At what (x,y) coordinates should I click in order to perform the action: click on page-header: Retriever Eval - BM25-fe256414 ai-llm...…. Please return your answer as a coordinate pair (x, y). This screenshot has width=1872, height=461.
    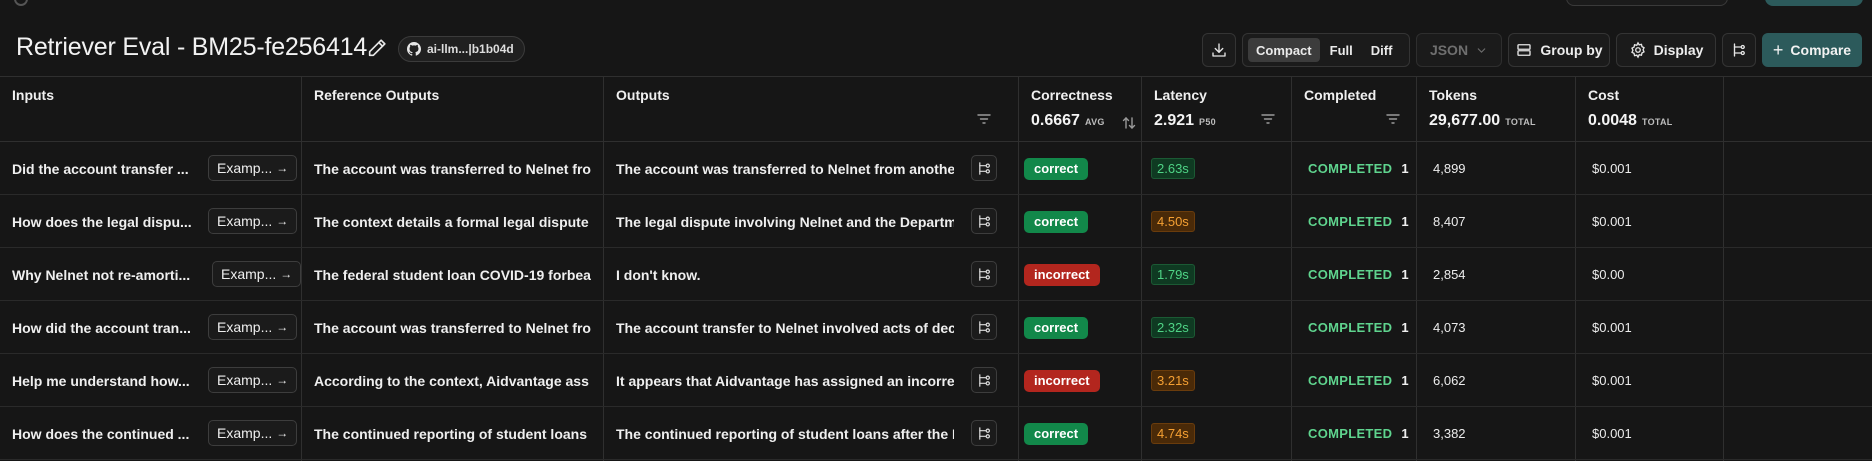
    Looking at the image, I should click on (936, 42).